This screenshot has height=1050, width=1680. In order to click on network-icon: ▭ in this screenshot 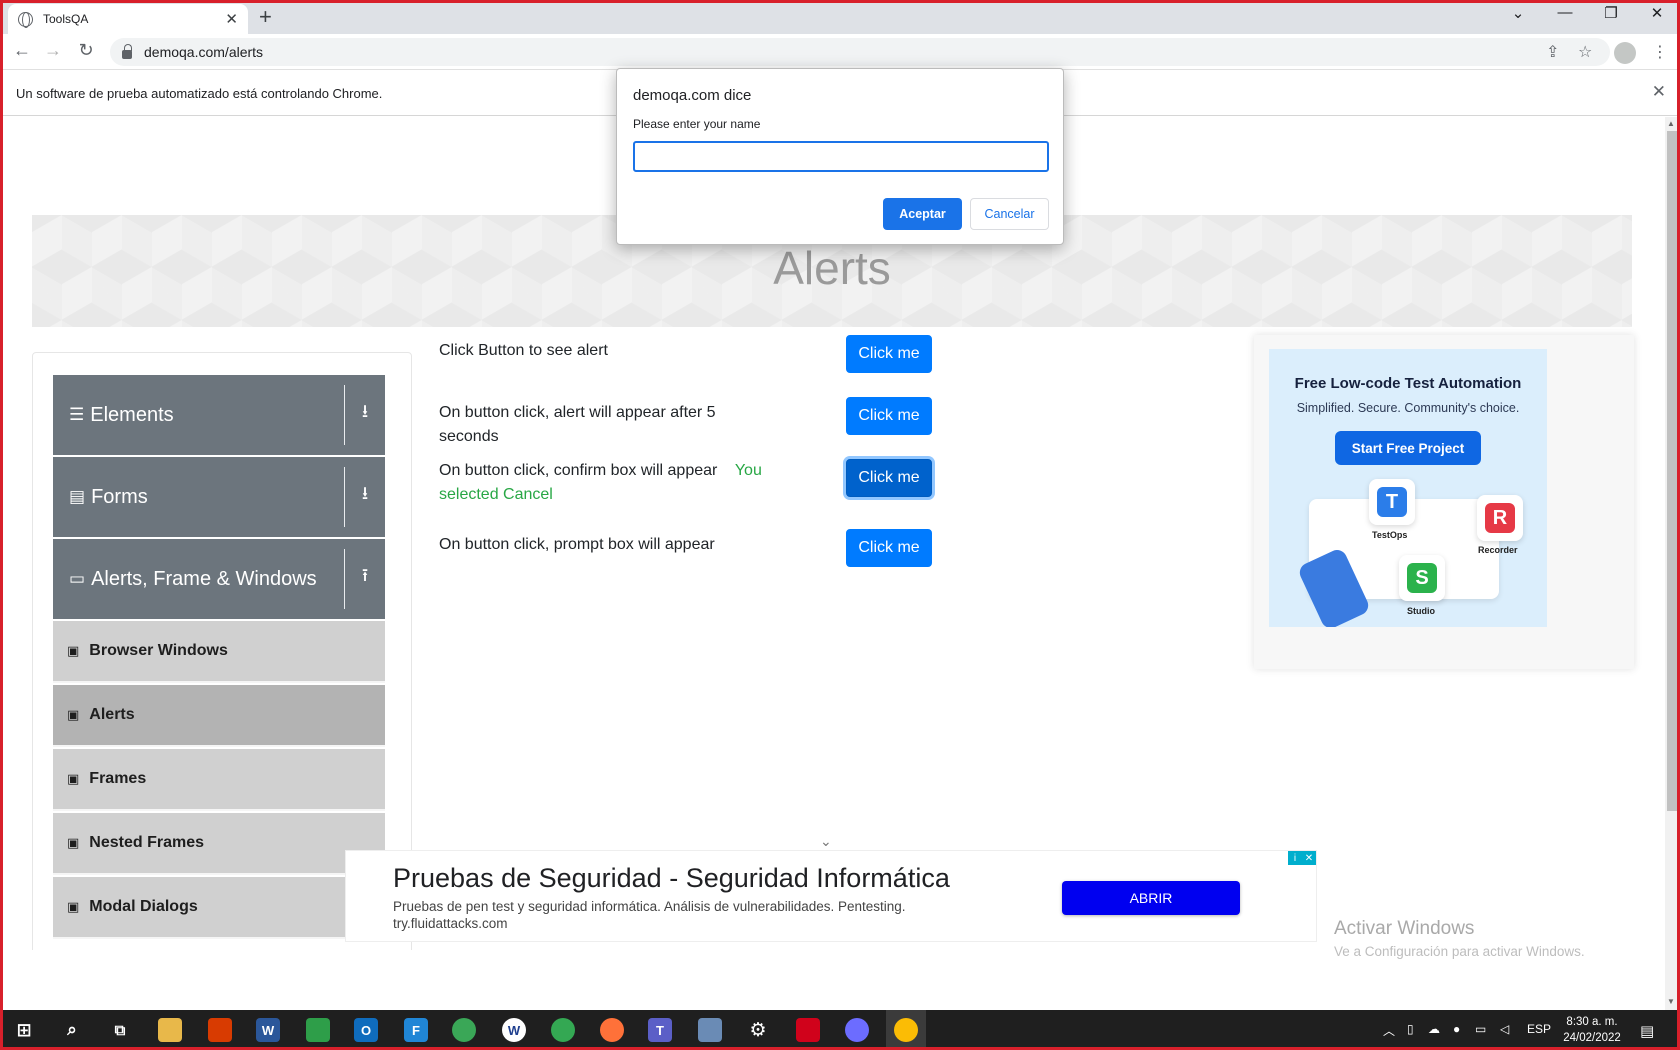, I will do `click(1480, 1029)`.